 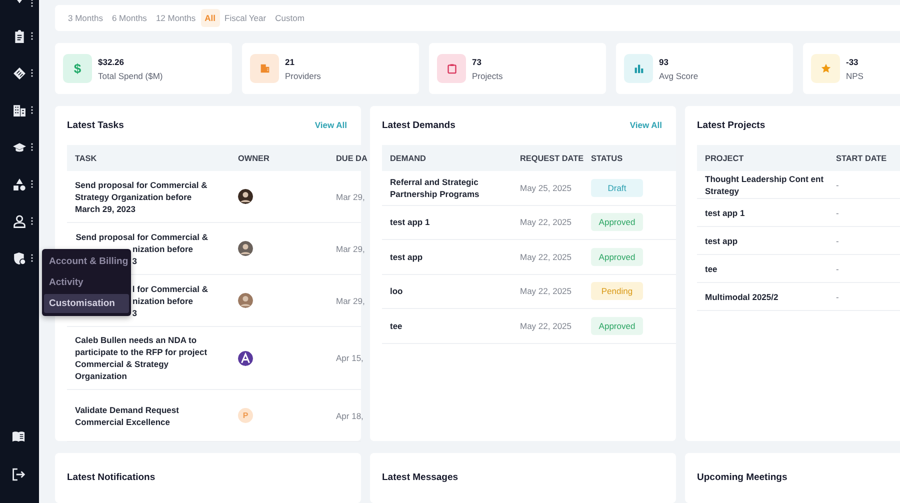 What do you see at coordinates (141, 196) in the screenshot?
I see `table-cell-text: Send proposal for Commercial & Strategy Organization before March 29, 2023` at bounding box center [141, 196].